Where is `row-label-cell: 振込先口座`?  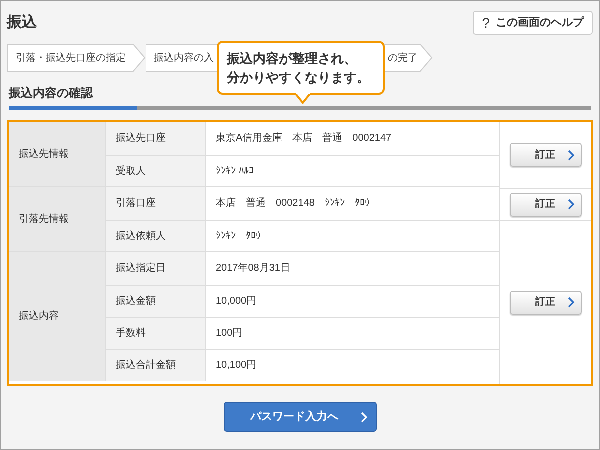
row-label-cell: 振込先口座 is located at coordinates (156, 138).